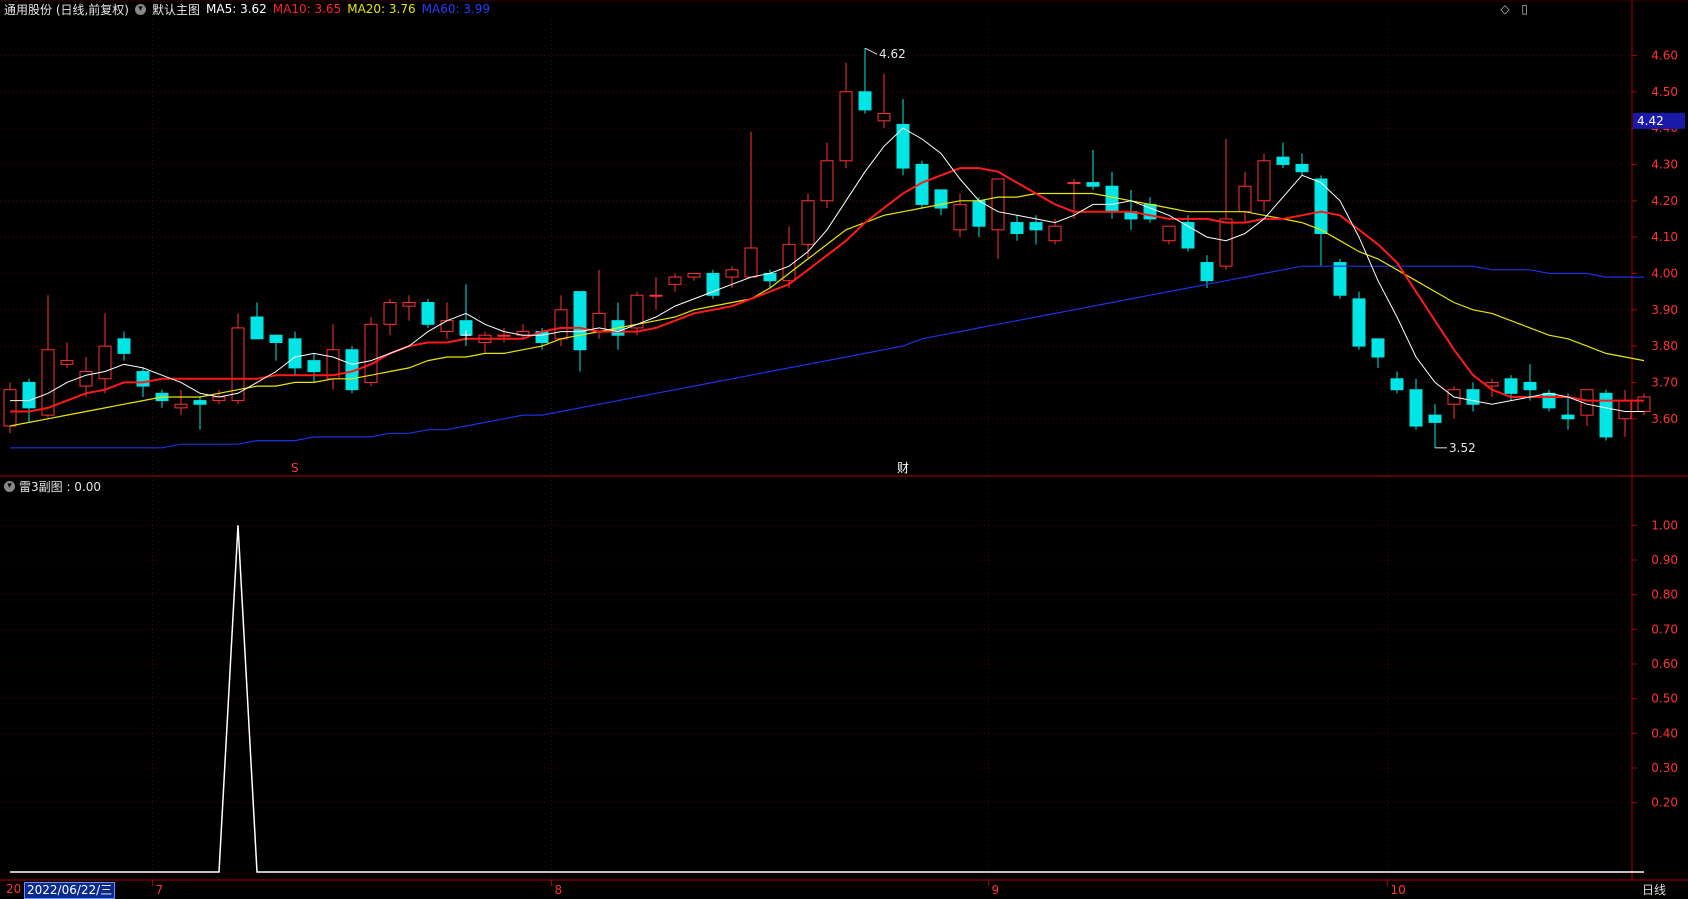  What do you see at coordinates (559, 890) in the screenshot?
I see `month-label: 8` at bounding box center [559, 890].